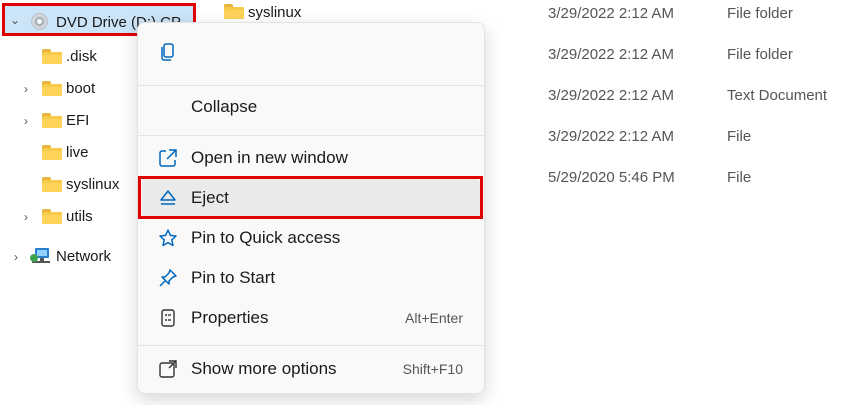 The height and width of the screenshot is (405, 867). Describe the element at coordinates (168, 369) in the screenshot. I see `show-more-icon` at that location.